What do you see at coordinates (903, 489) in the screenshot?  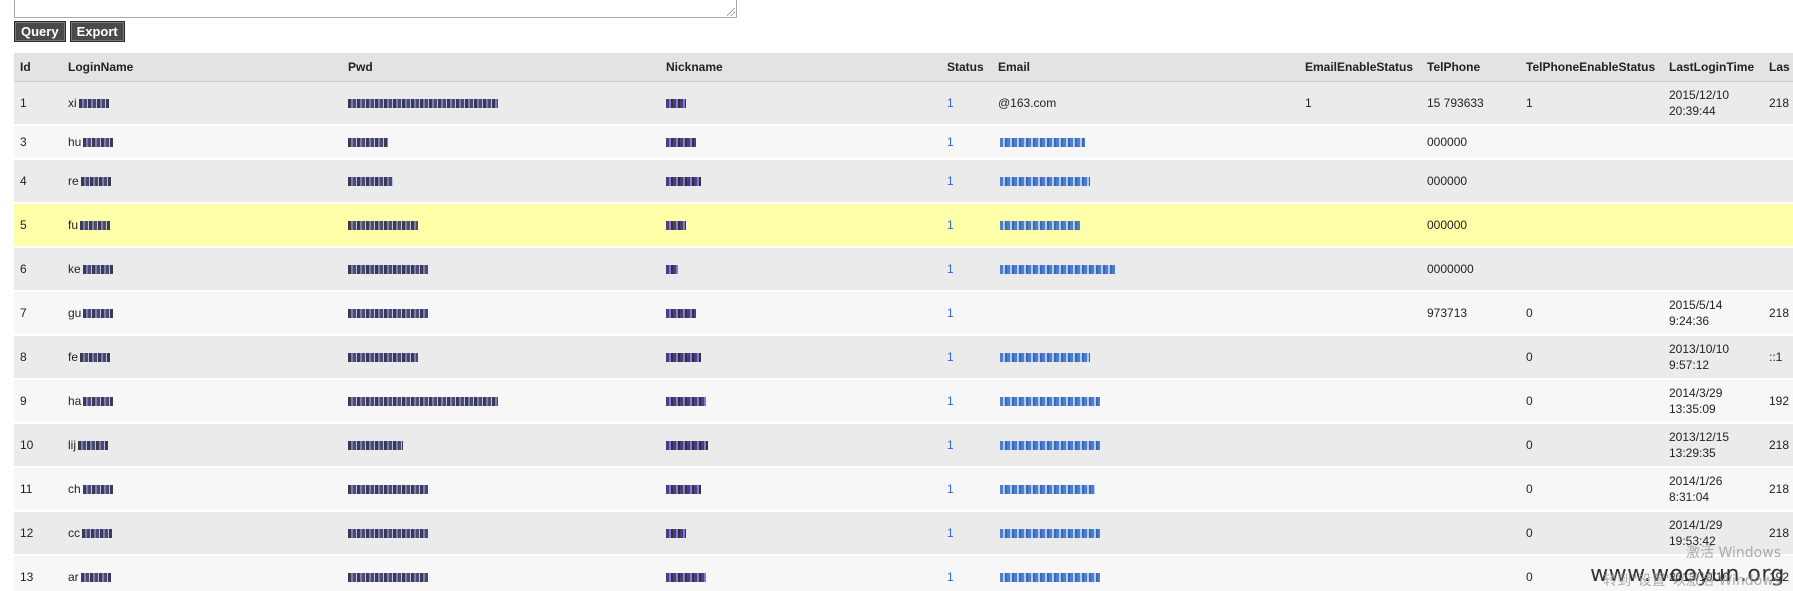 I see `table-row: 11 ch 1 0 2014/1/26 8:31:04 218` at bounding box center [903, 489].